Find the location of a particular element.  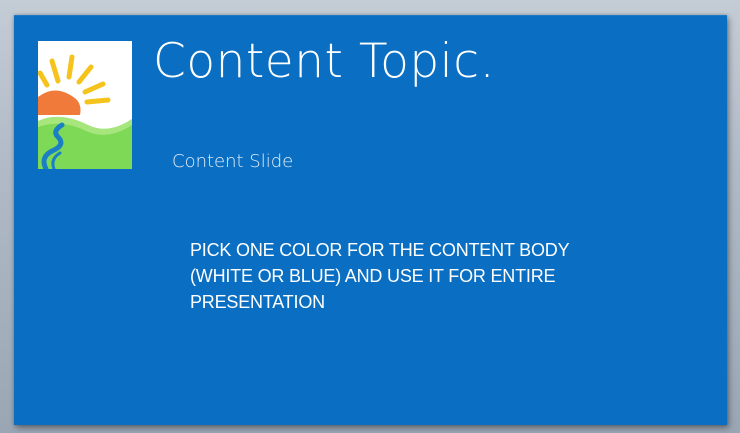

sunrise-landscape-icon is located at coordinates (85, 105).